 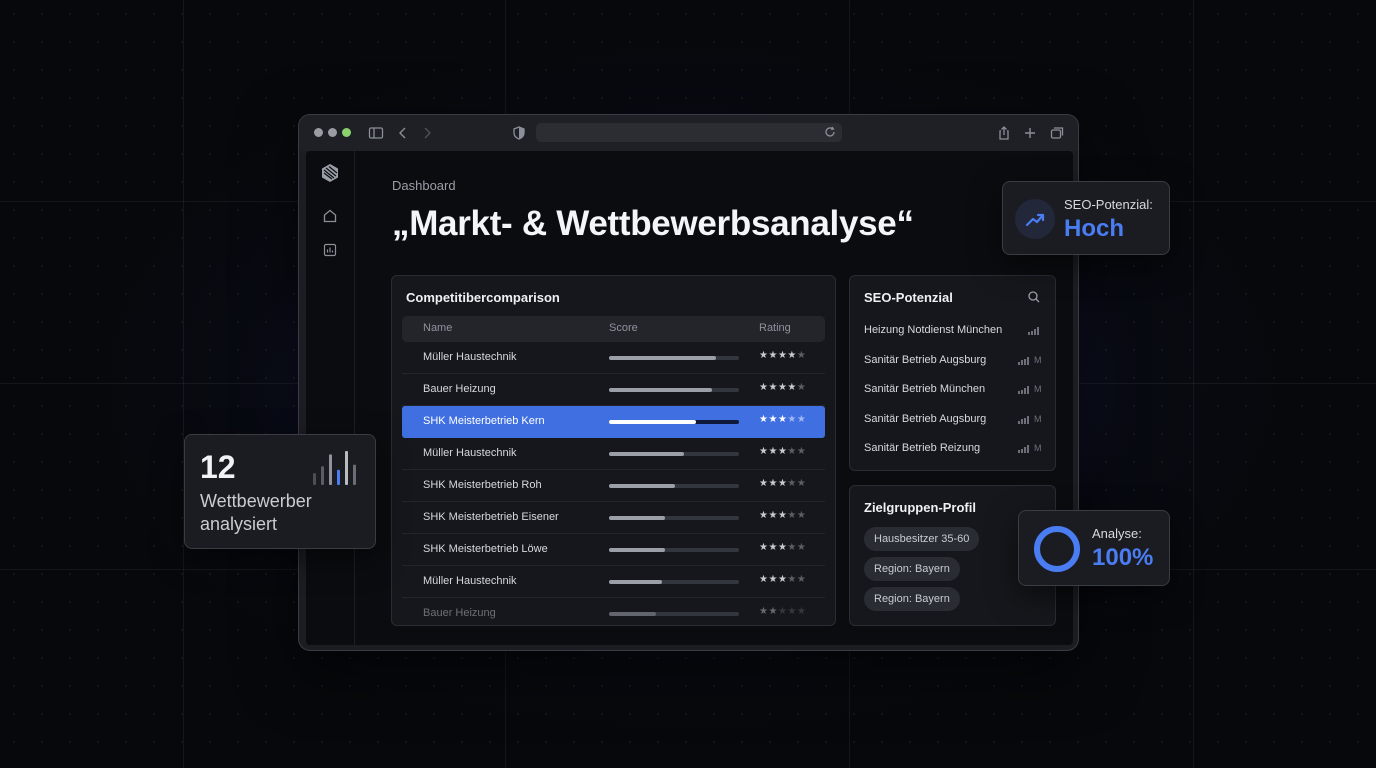 I want to click on forward-icon, so click(x=427, y=133).